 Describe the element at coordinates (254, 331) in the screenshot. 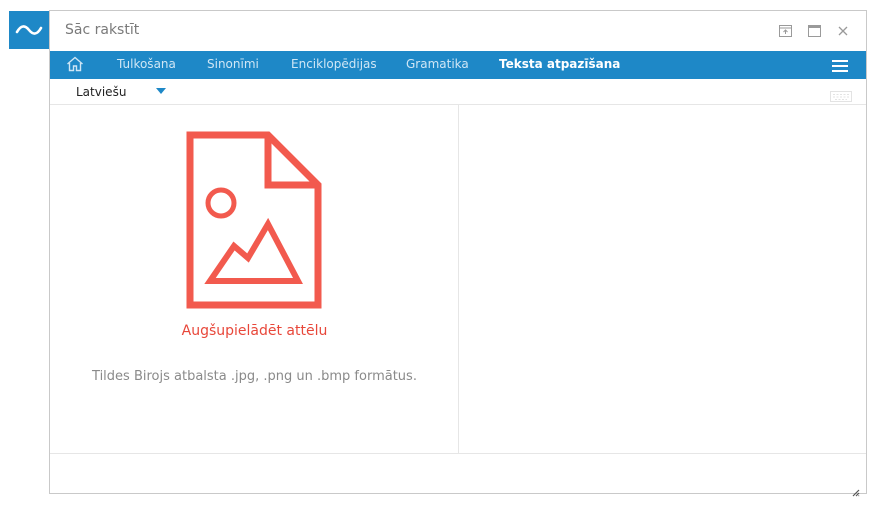

I see `upload-image-link: Augšupielādēt attēlu` at that location.